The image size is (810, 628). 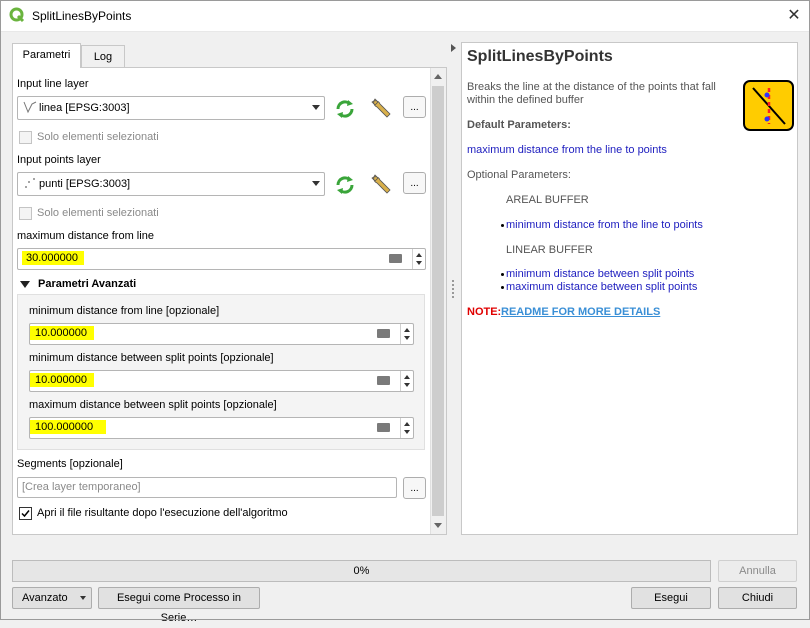 What do you see at coordinates (85, 236) in the screenshot?
I see `max-distance-label: maximum distance from line` at bounding box center [85, 236].